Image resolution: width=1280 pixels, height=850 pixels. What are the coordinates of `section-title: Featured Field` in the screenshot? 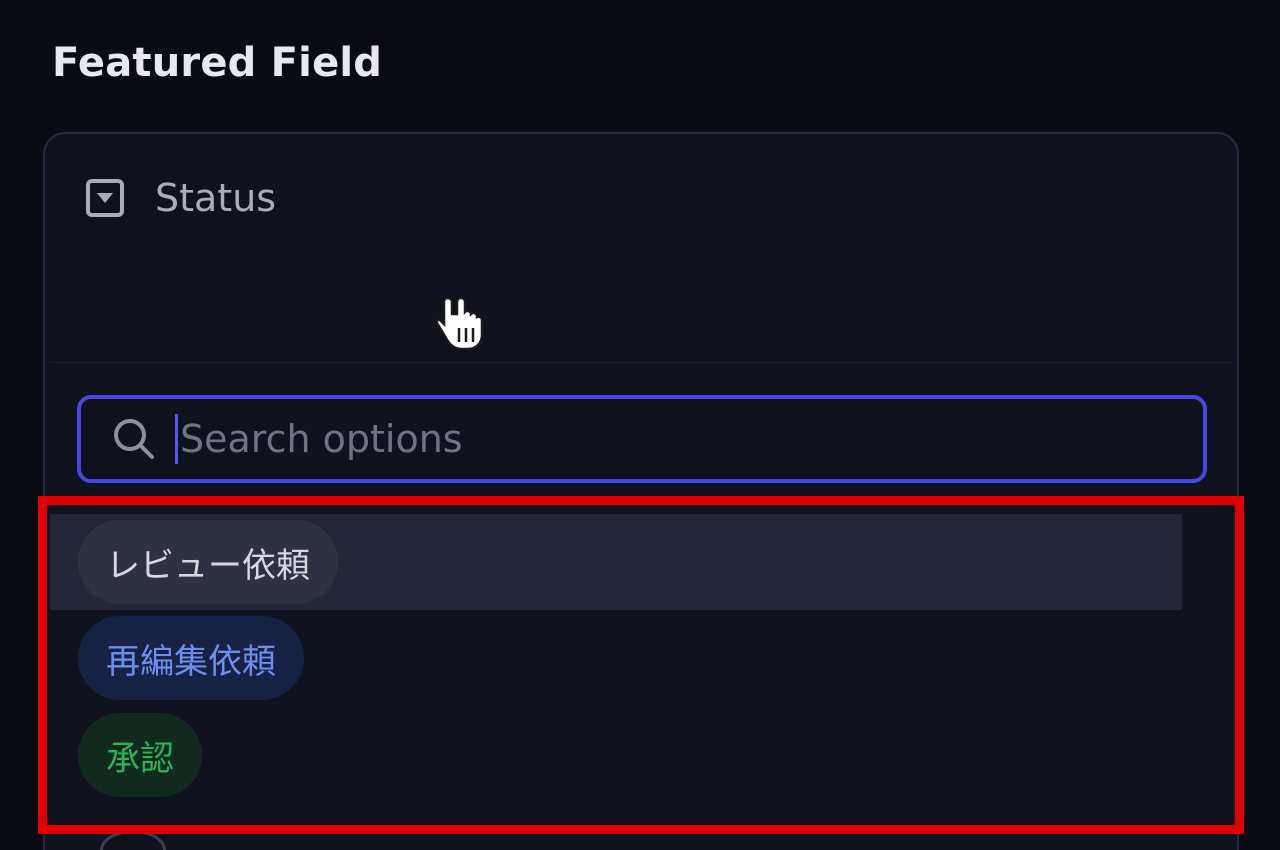 It's located at (217, 63).